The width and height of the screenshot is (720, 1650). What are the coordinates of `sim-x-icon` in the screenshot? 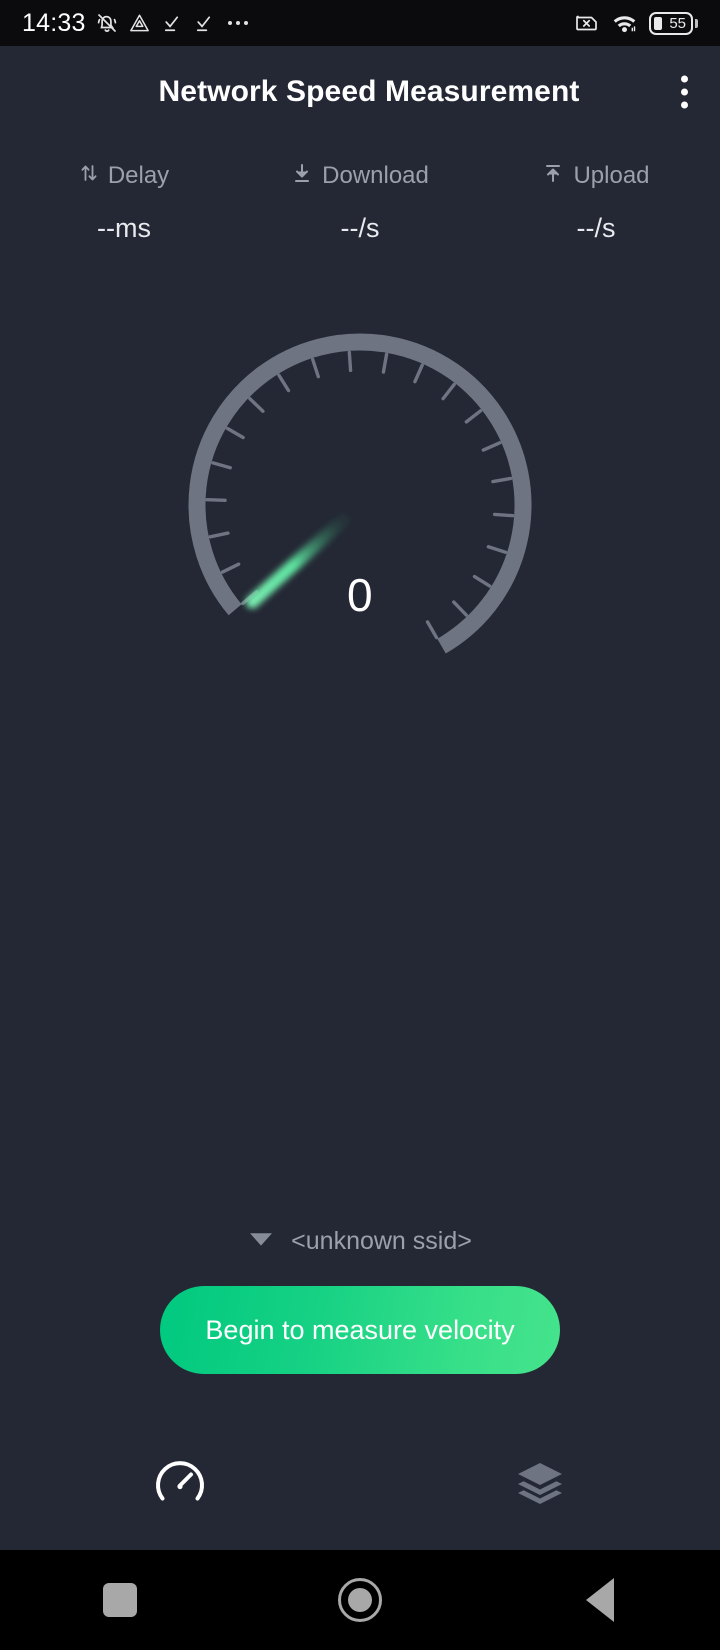 It's located at (587, 23).